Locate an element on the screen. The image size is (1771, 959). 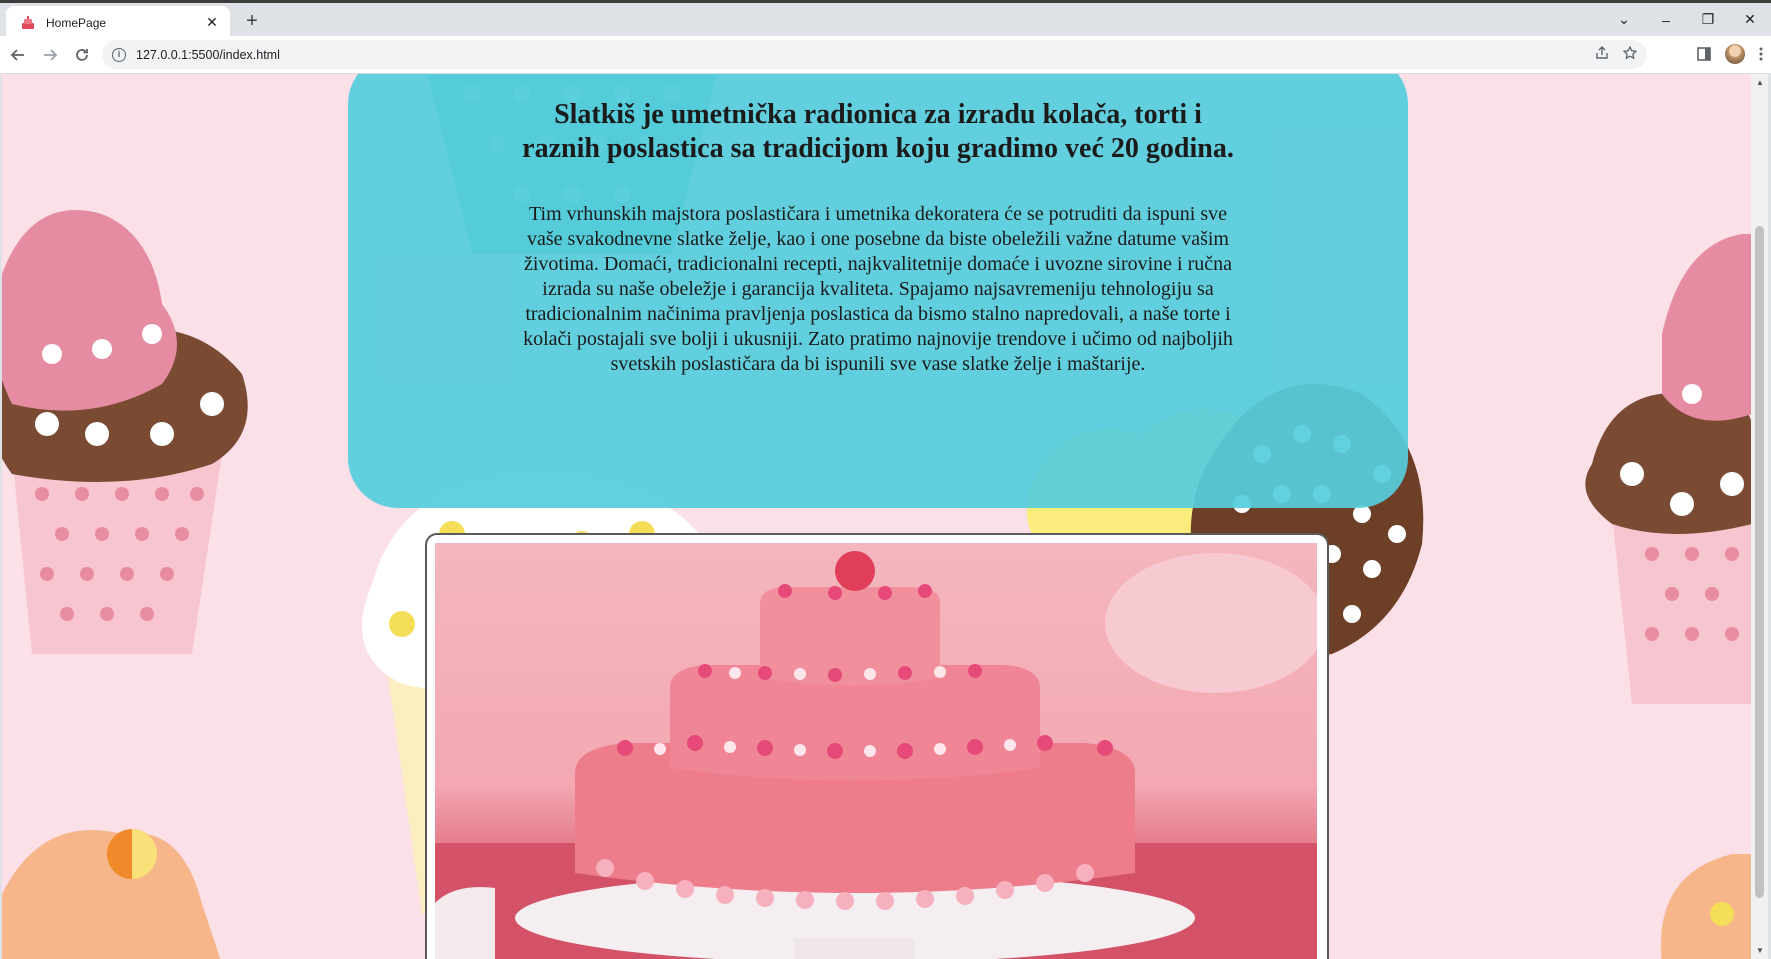
scroll-down-icon: ▼ is located at coordinates (1760, 950).